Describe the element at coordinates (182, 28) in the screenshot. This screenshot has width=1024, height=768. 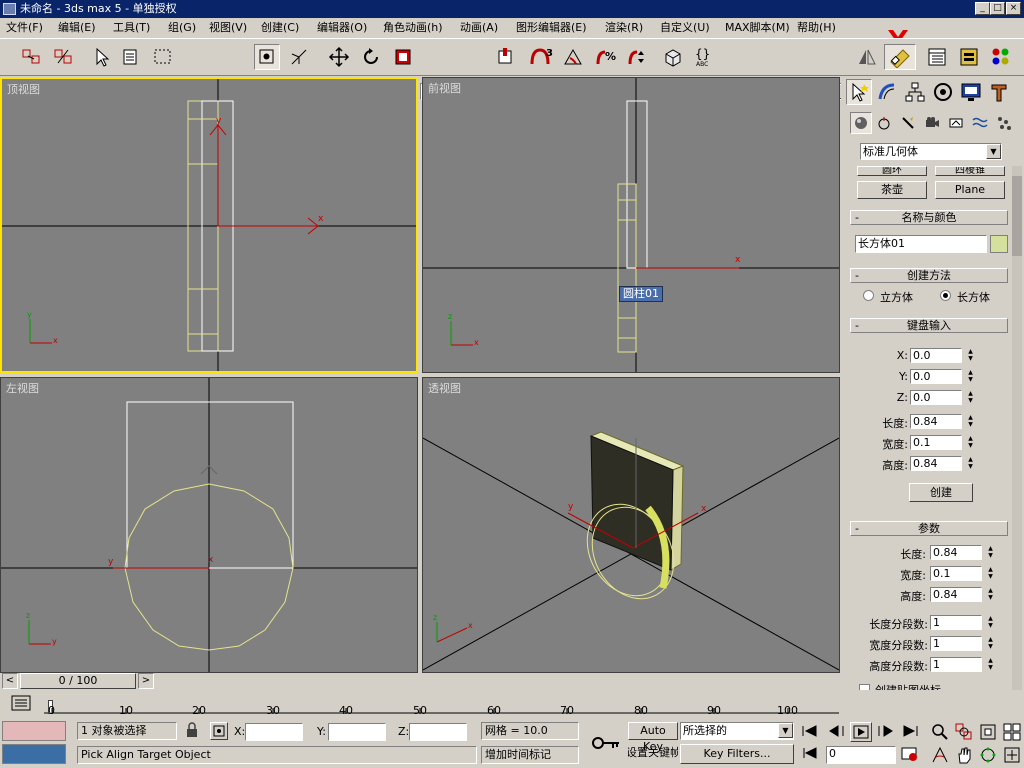
I see `menu-group: 组(G)` at that location.